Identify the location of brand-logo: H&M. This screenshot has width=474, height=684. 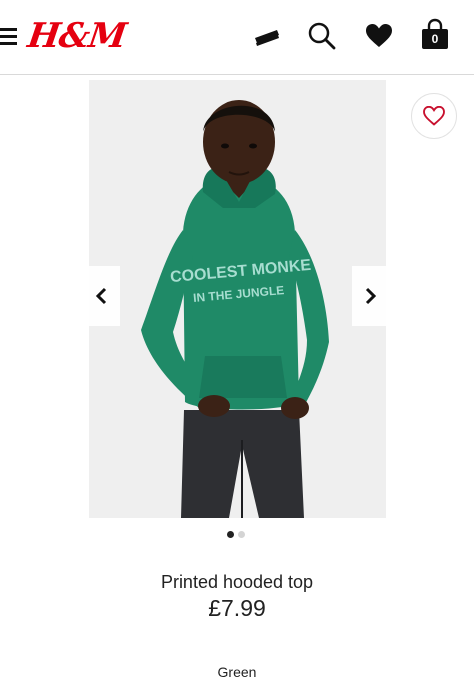
(76, 36).